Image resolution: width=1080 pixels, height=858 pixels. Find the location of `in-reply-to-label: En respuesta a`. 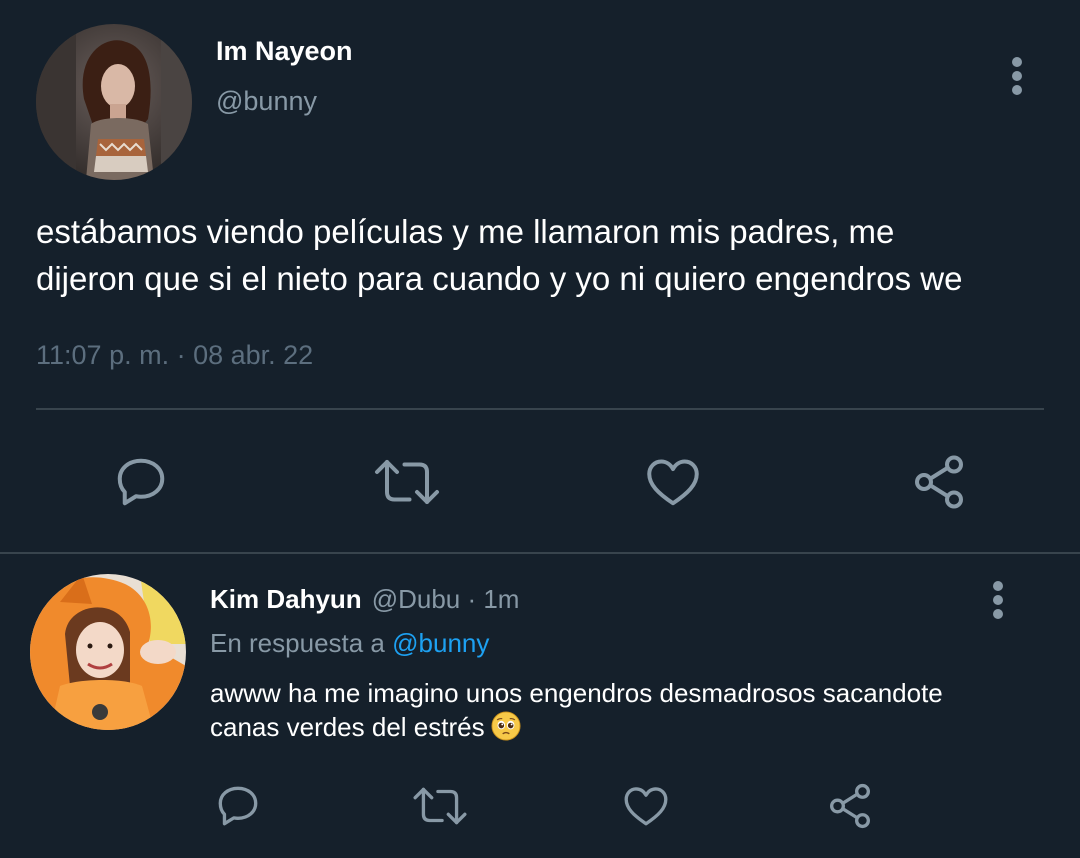

in-reply-to-label: En respuesta a is located at coordinates (301, 643).